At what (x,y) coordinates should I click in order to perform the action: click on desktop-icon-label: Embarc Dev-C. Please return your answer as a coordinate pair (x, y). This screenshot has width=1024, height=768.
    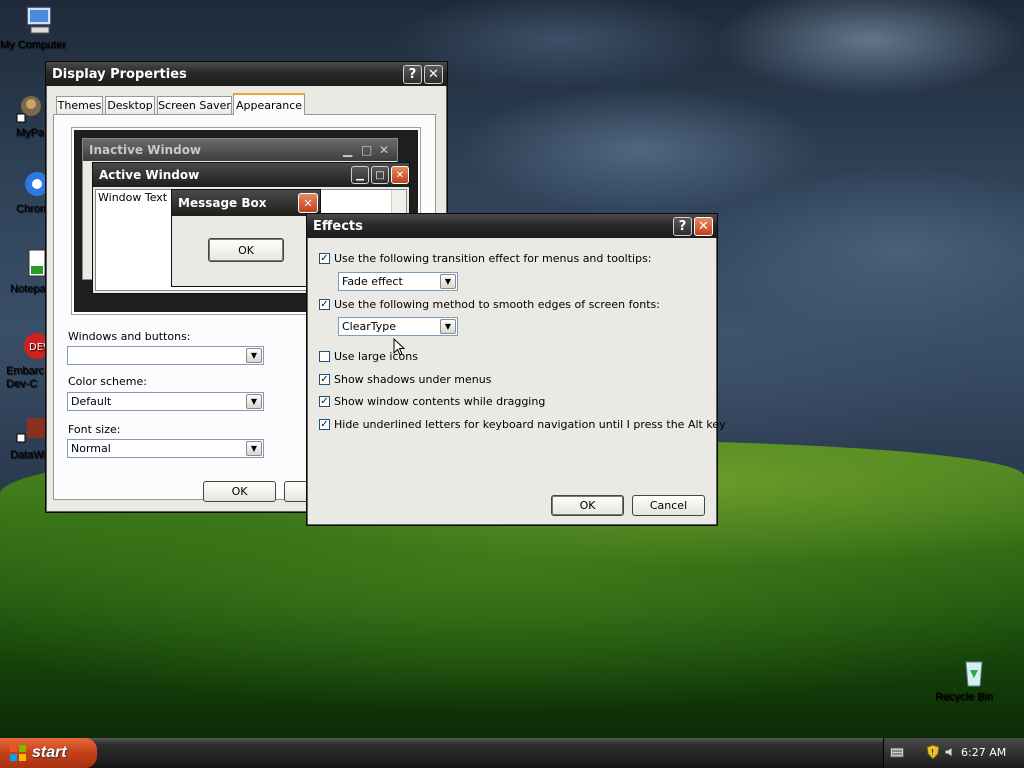
    Looking at the image, I should click on (25, 377).